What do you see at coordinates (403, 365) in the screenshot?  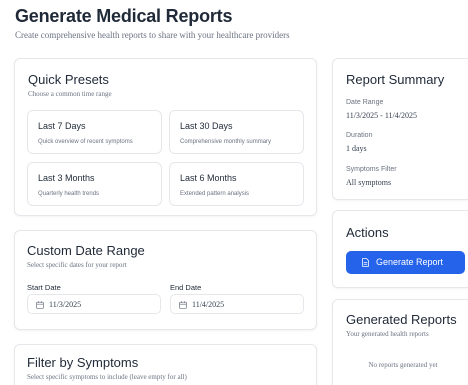 I see `empty-state-text: No reports generated yet` at bounding box center [403, 365].